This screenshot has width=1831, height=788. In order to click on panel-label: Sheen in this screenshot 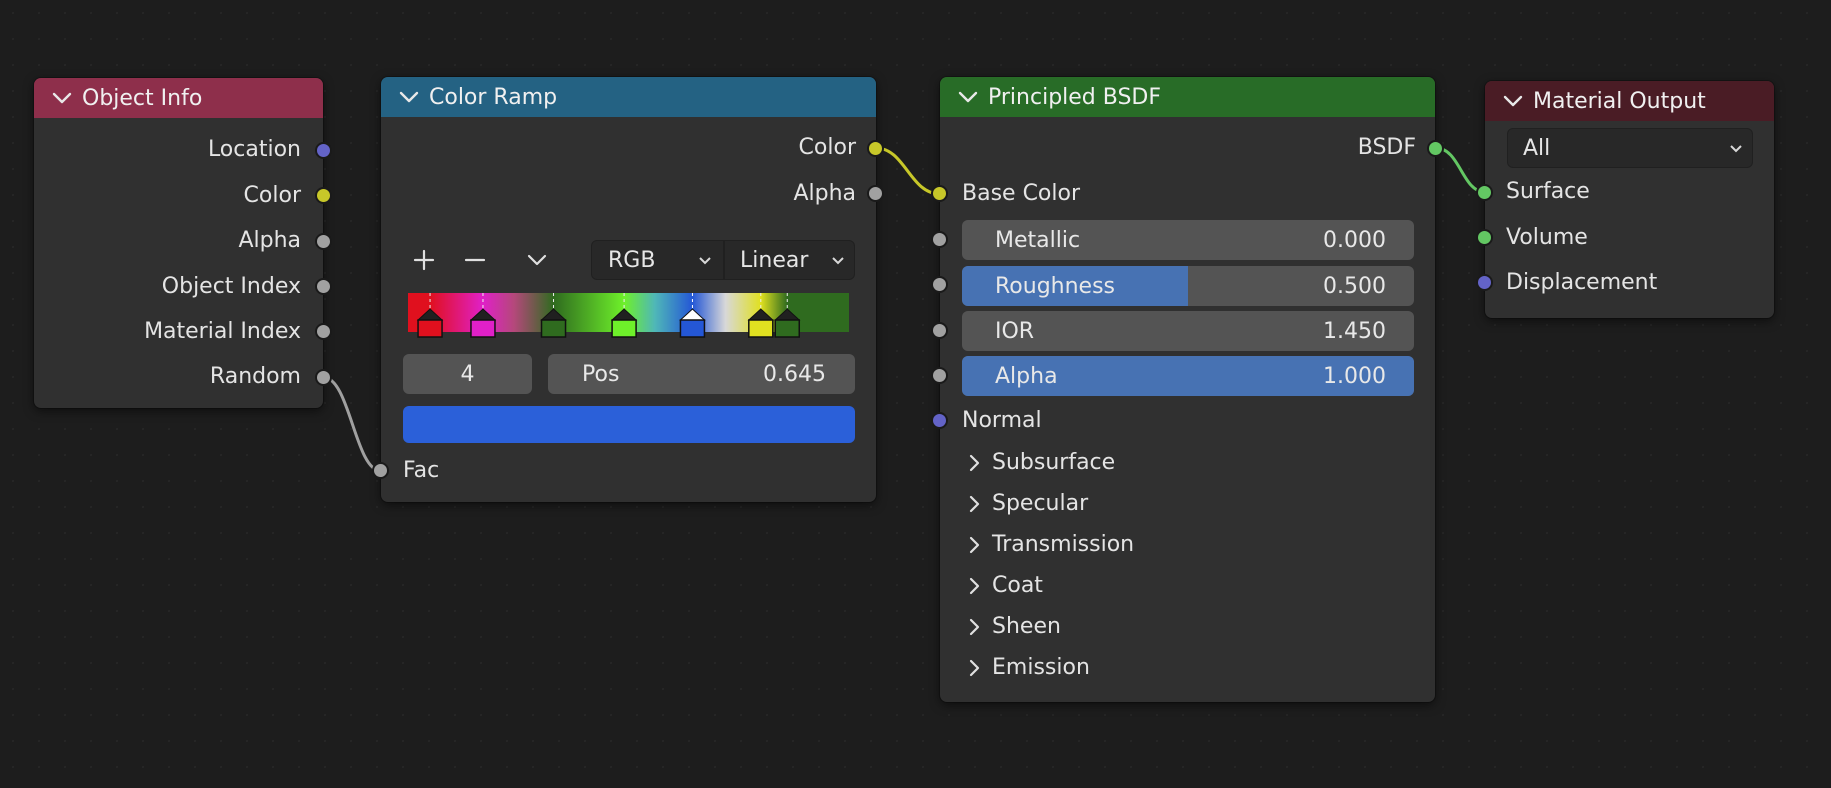, I will do `click(1026, 626)`.